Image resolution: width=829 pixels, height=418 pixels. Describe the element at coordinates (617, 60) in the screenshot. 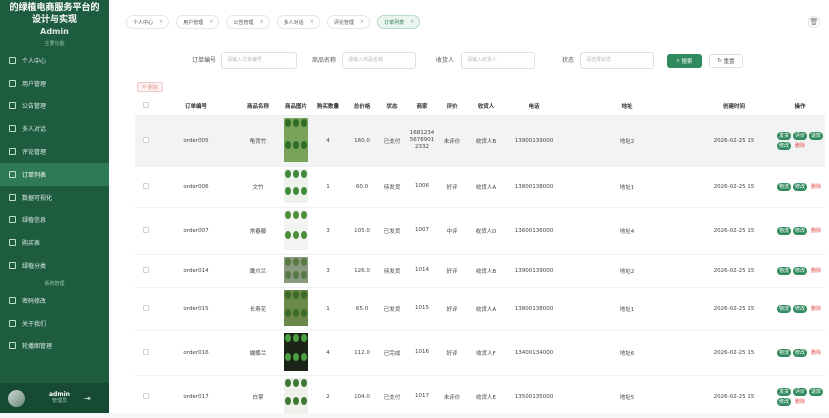

I see `status-select: 请选择状态` at that location.